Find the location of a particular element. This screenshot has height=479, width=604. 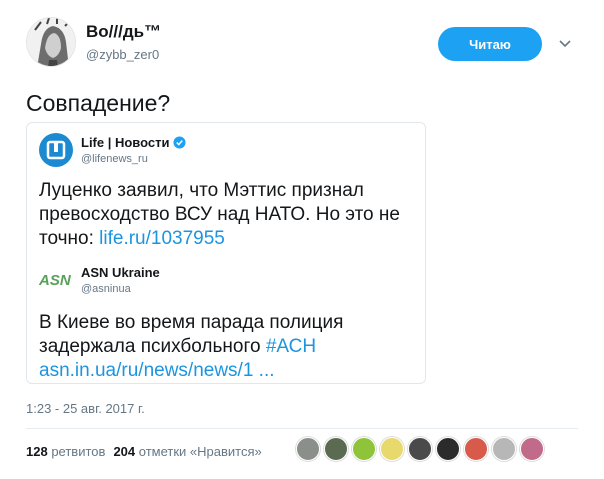

nested-handle: @asninua is located at coordinates (106, 289).